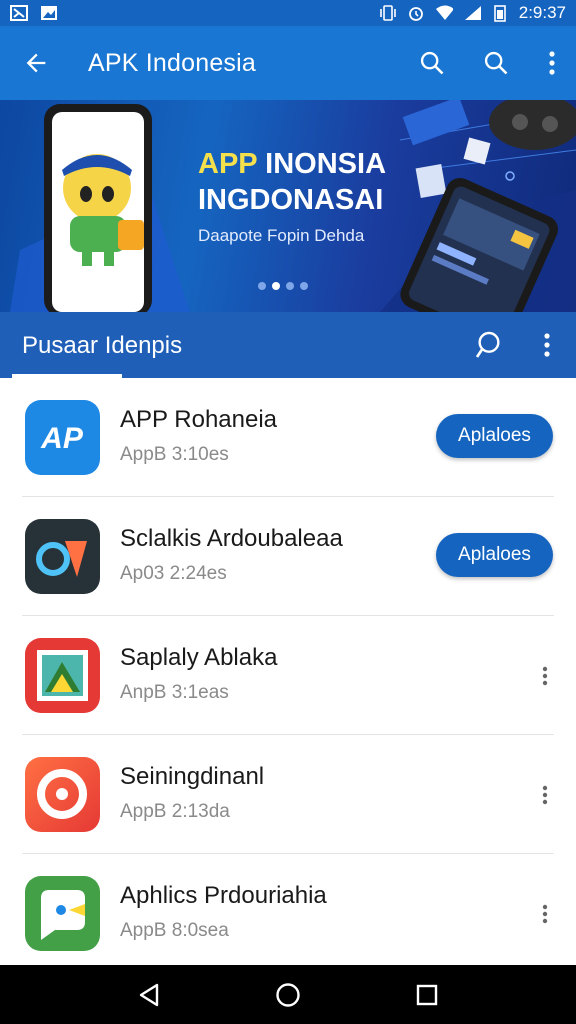 The width and height of the screenshot is (576, 1024). Describe the element at coordinates (174, 692) in the screenshot. I see `app-meta: AnpB 3:1eas` at that location.